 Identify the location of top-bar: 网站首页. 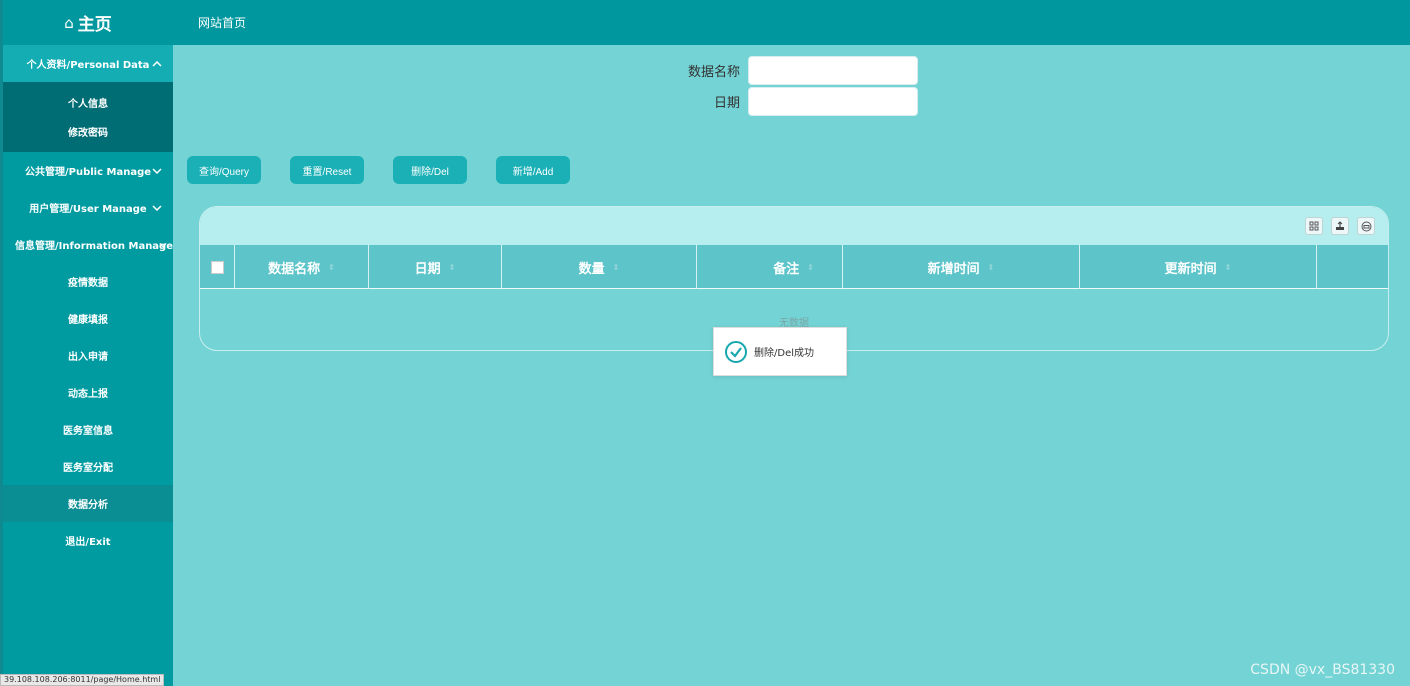
(791, 22).